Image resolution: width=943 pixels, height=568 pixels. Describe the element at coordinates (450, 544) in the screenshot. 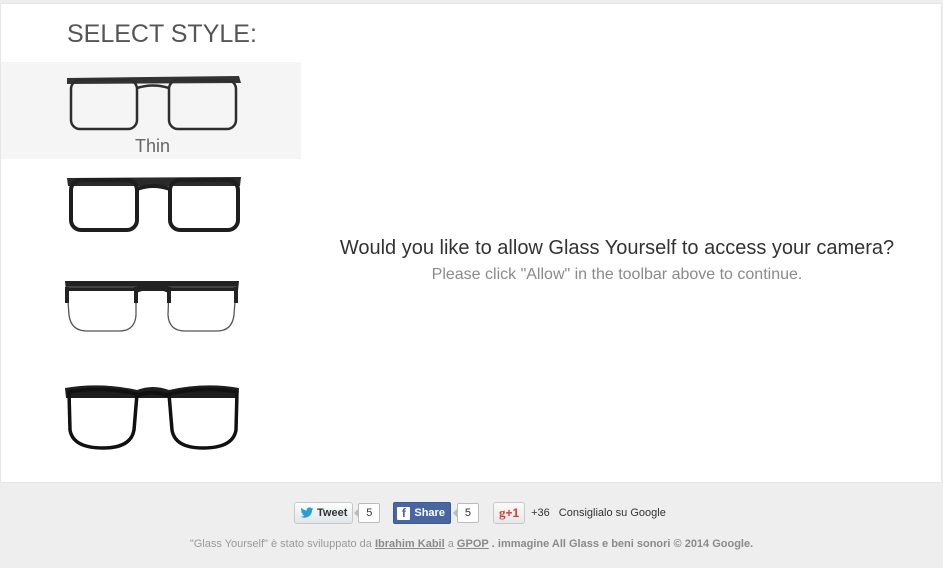

I see `credits-text-2: a` at that location.